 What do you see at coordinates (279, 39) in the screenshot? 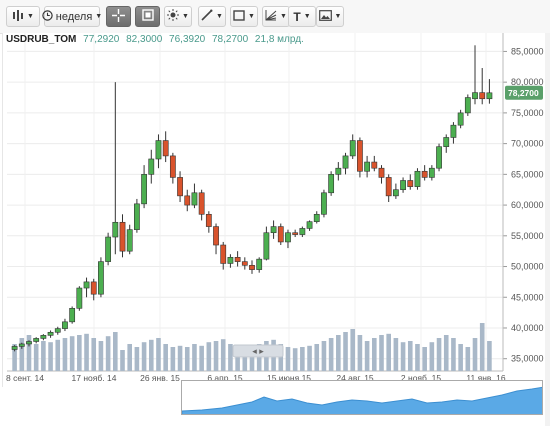
I see `volume-value: 21,8 млрд.` at bounding box center [279, 39].